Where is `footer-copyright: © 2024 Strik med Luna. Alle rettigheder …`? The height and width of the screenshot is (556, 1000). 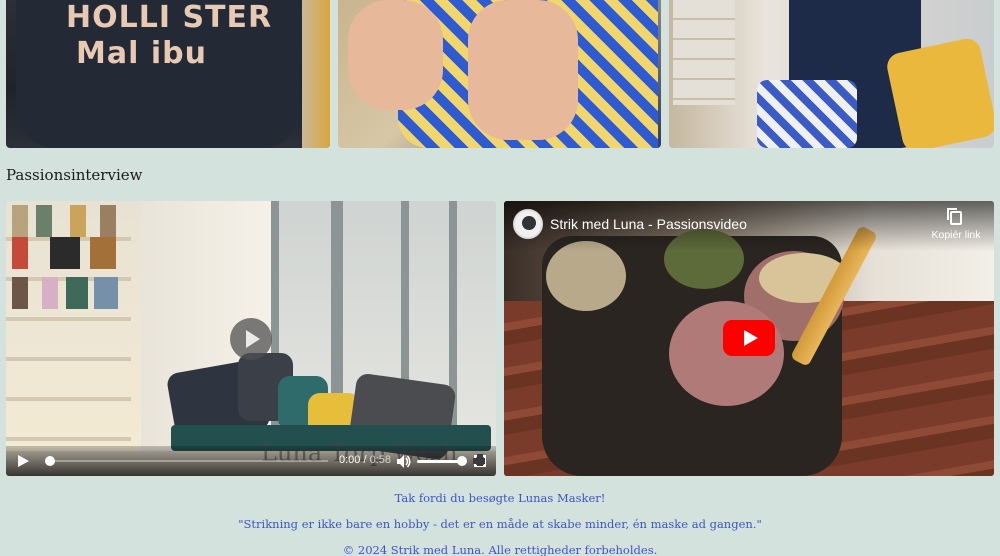
footer-copyright: © 2024 Strik med Luna. Alle rettigheder … is located at coordinates (500, 549).